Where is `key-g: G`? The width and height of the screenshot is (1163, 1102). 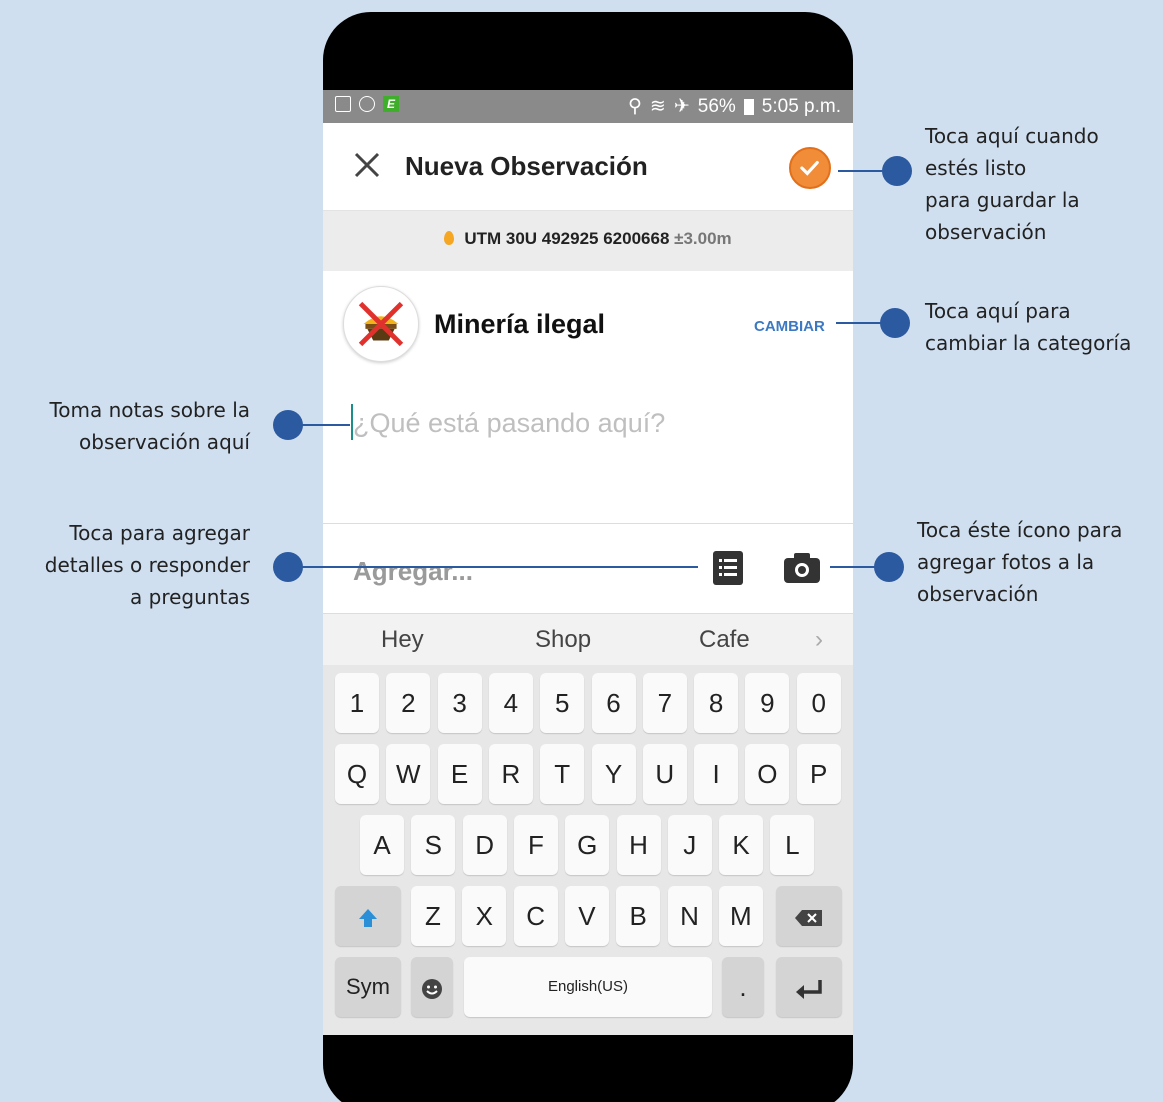 key-g: G is located at coordinates (587, 845).